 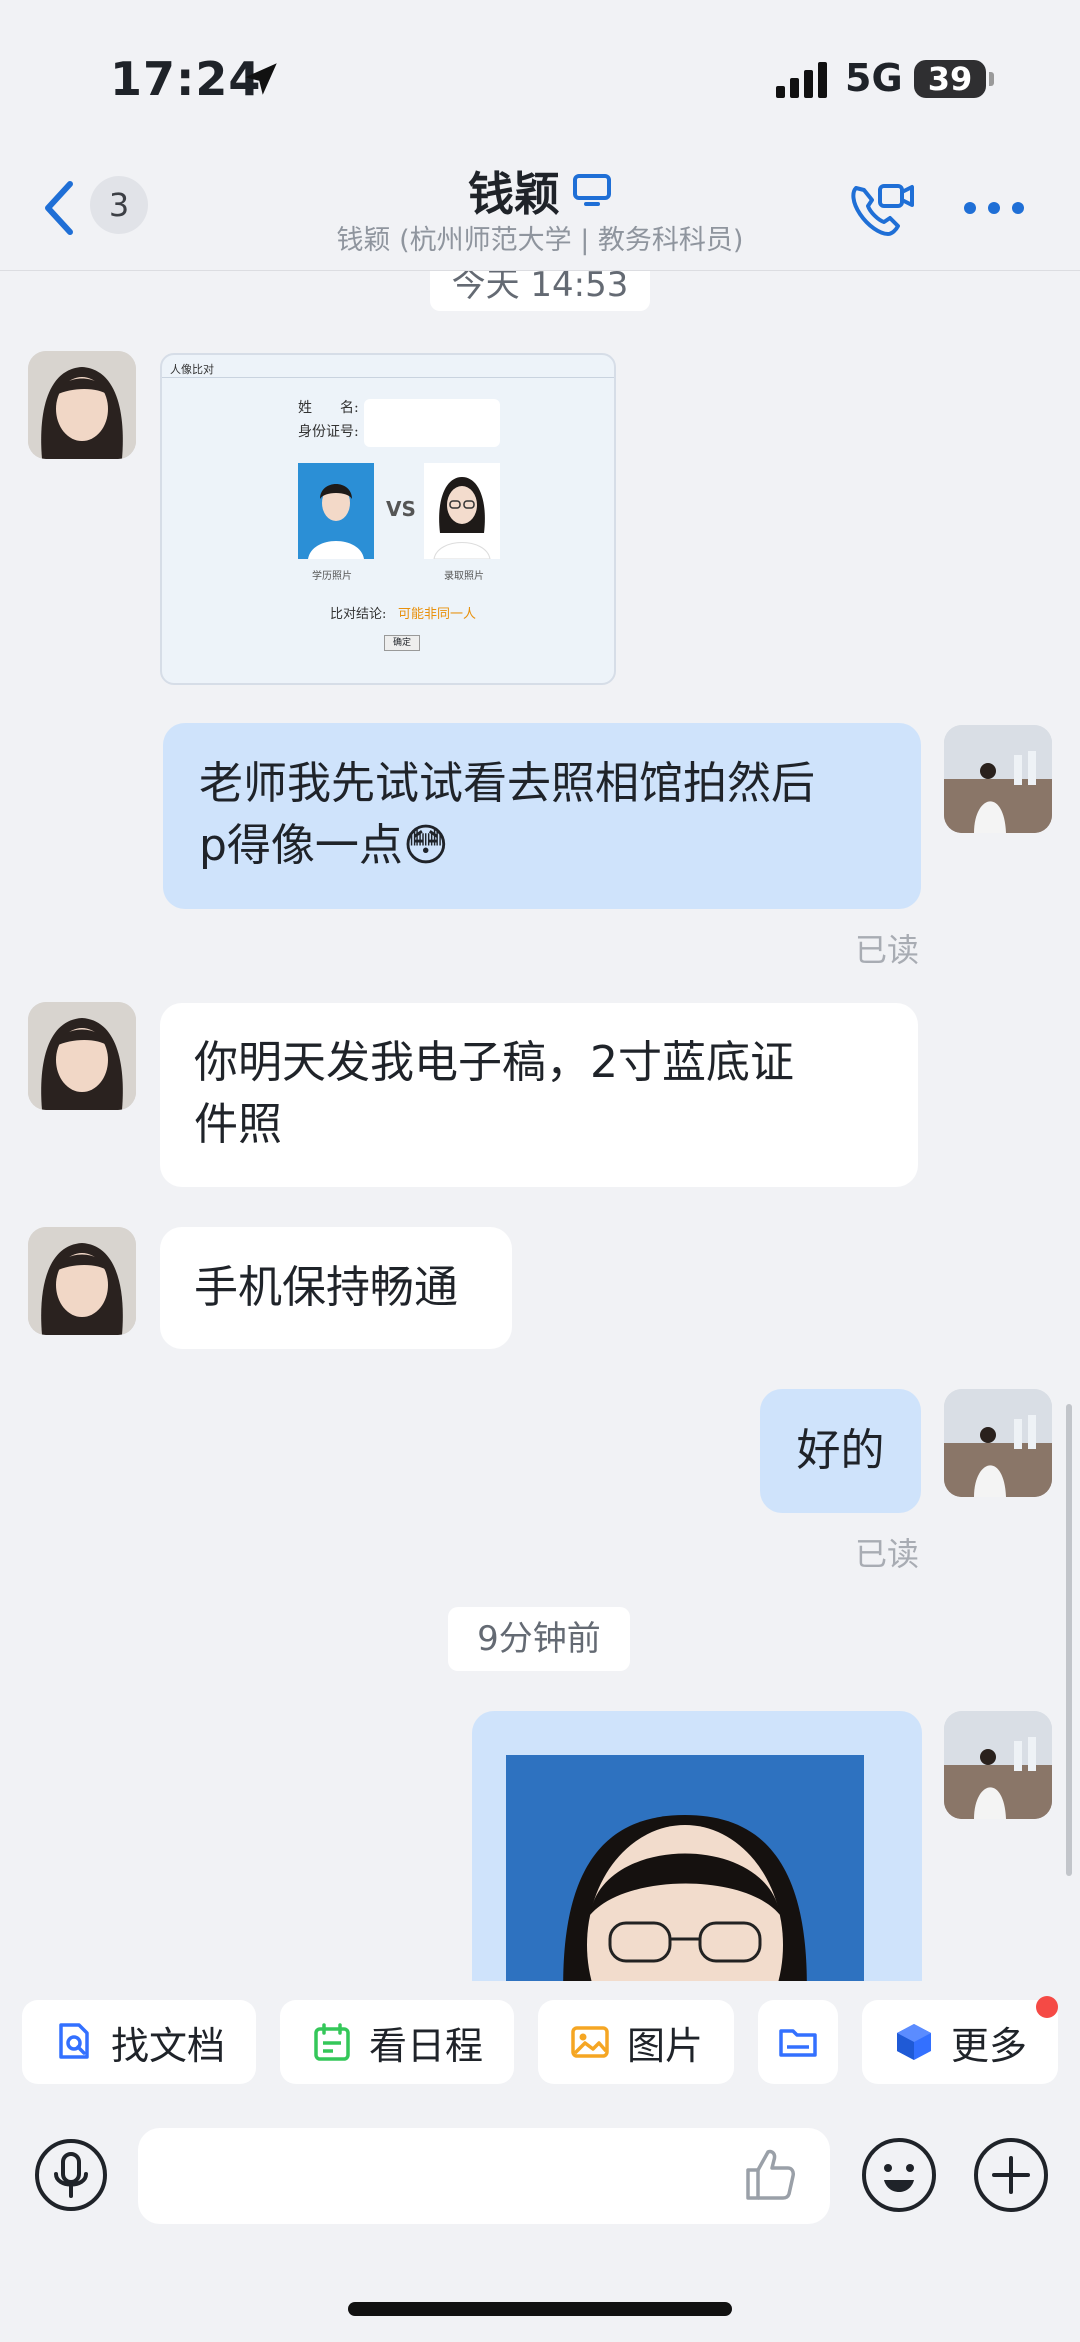 What do you see at coordinates (540, 240) in the screenshot?
I see `contact-subtitle: 钱颖 (杭州师范大学 | 教务科科员)` at bounding box center [540, 240].